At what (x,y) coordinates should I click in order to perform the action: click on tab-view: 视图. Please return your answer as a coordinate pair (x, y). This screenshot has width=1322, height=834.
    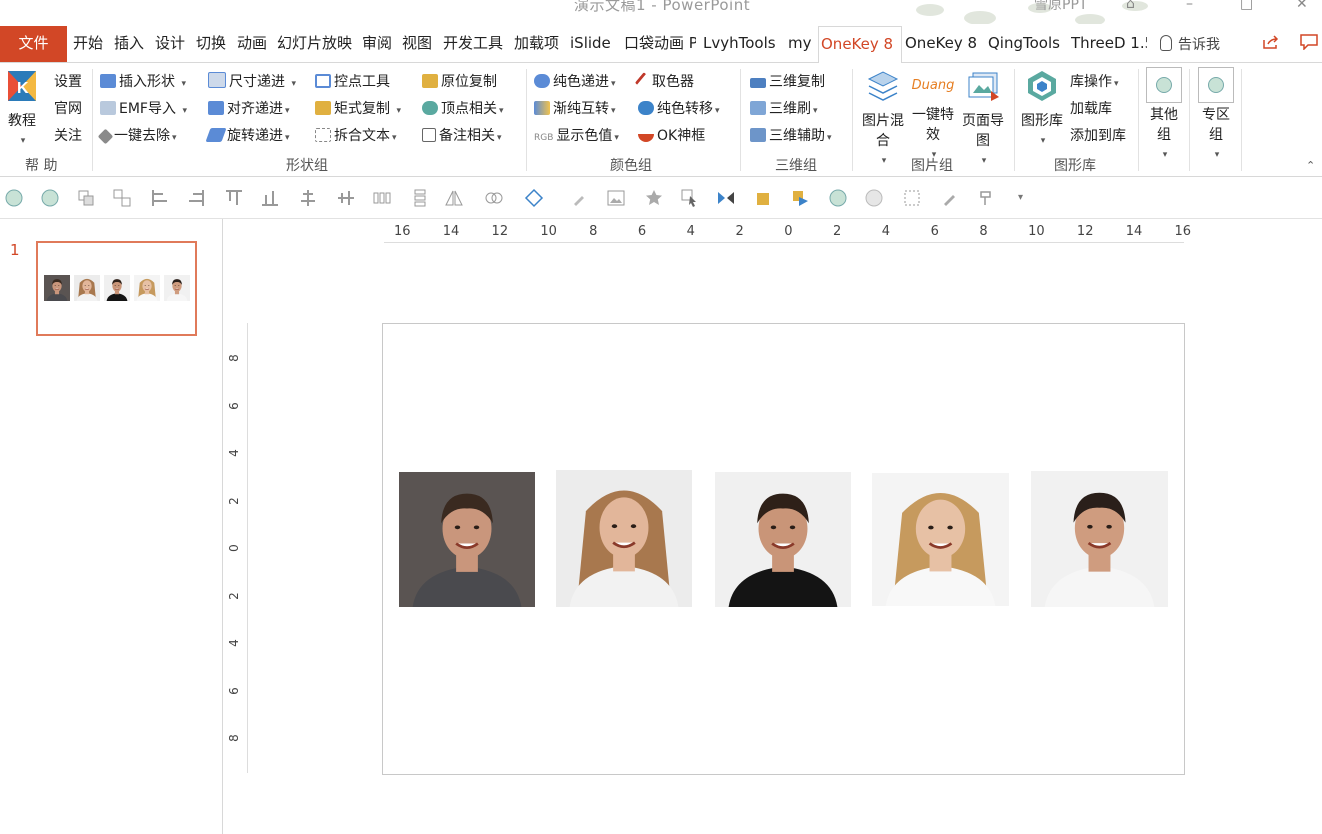
    Looking at the image, I should click on (417, 43).